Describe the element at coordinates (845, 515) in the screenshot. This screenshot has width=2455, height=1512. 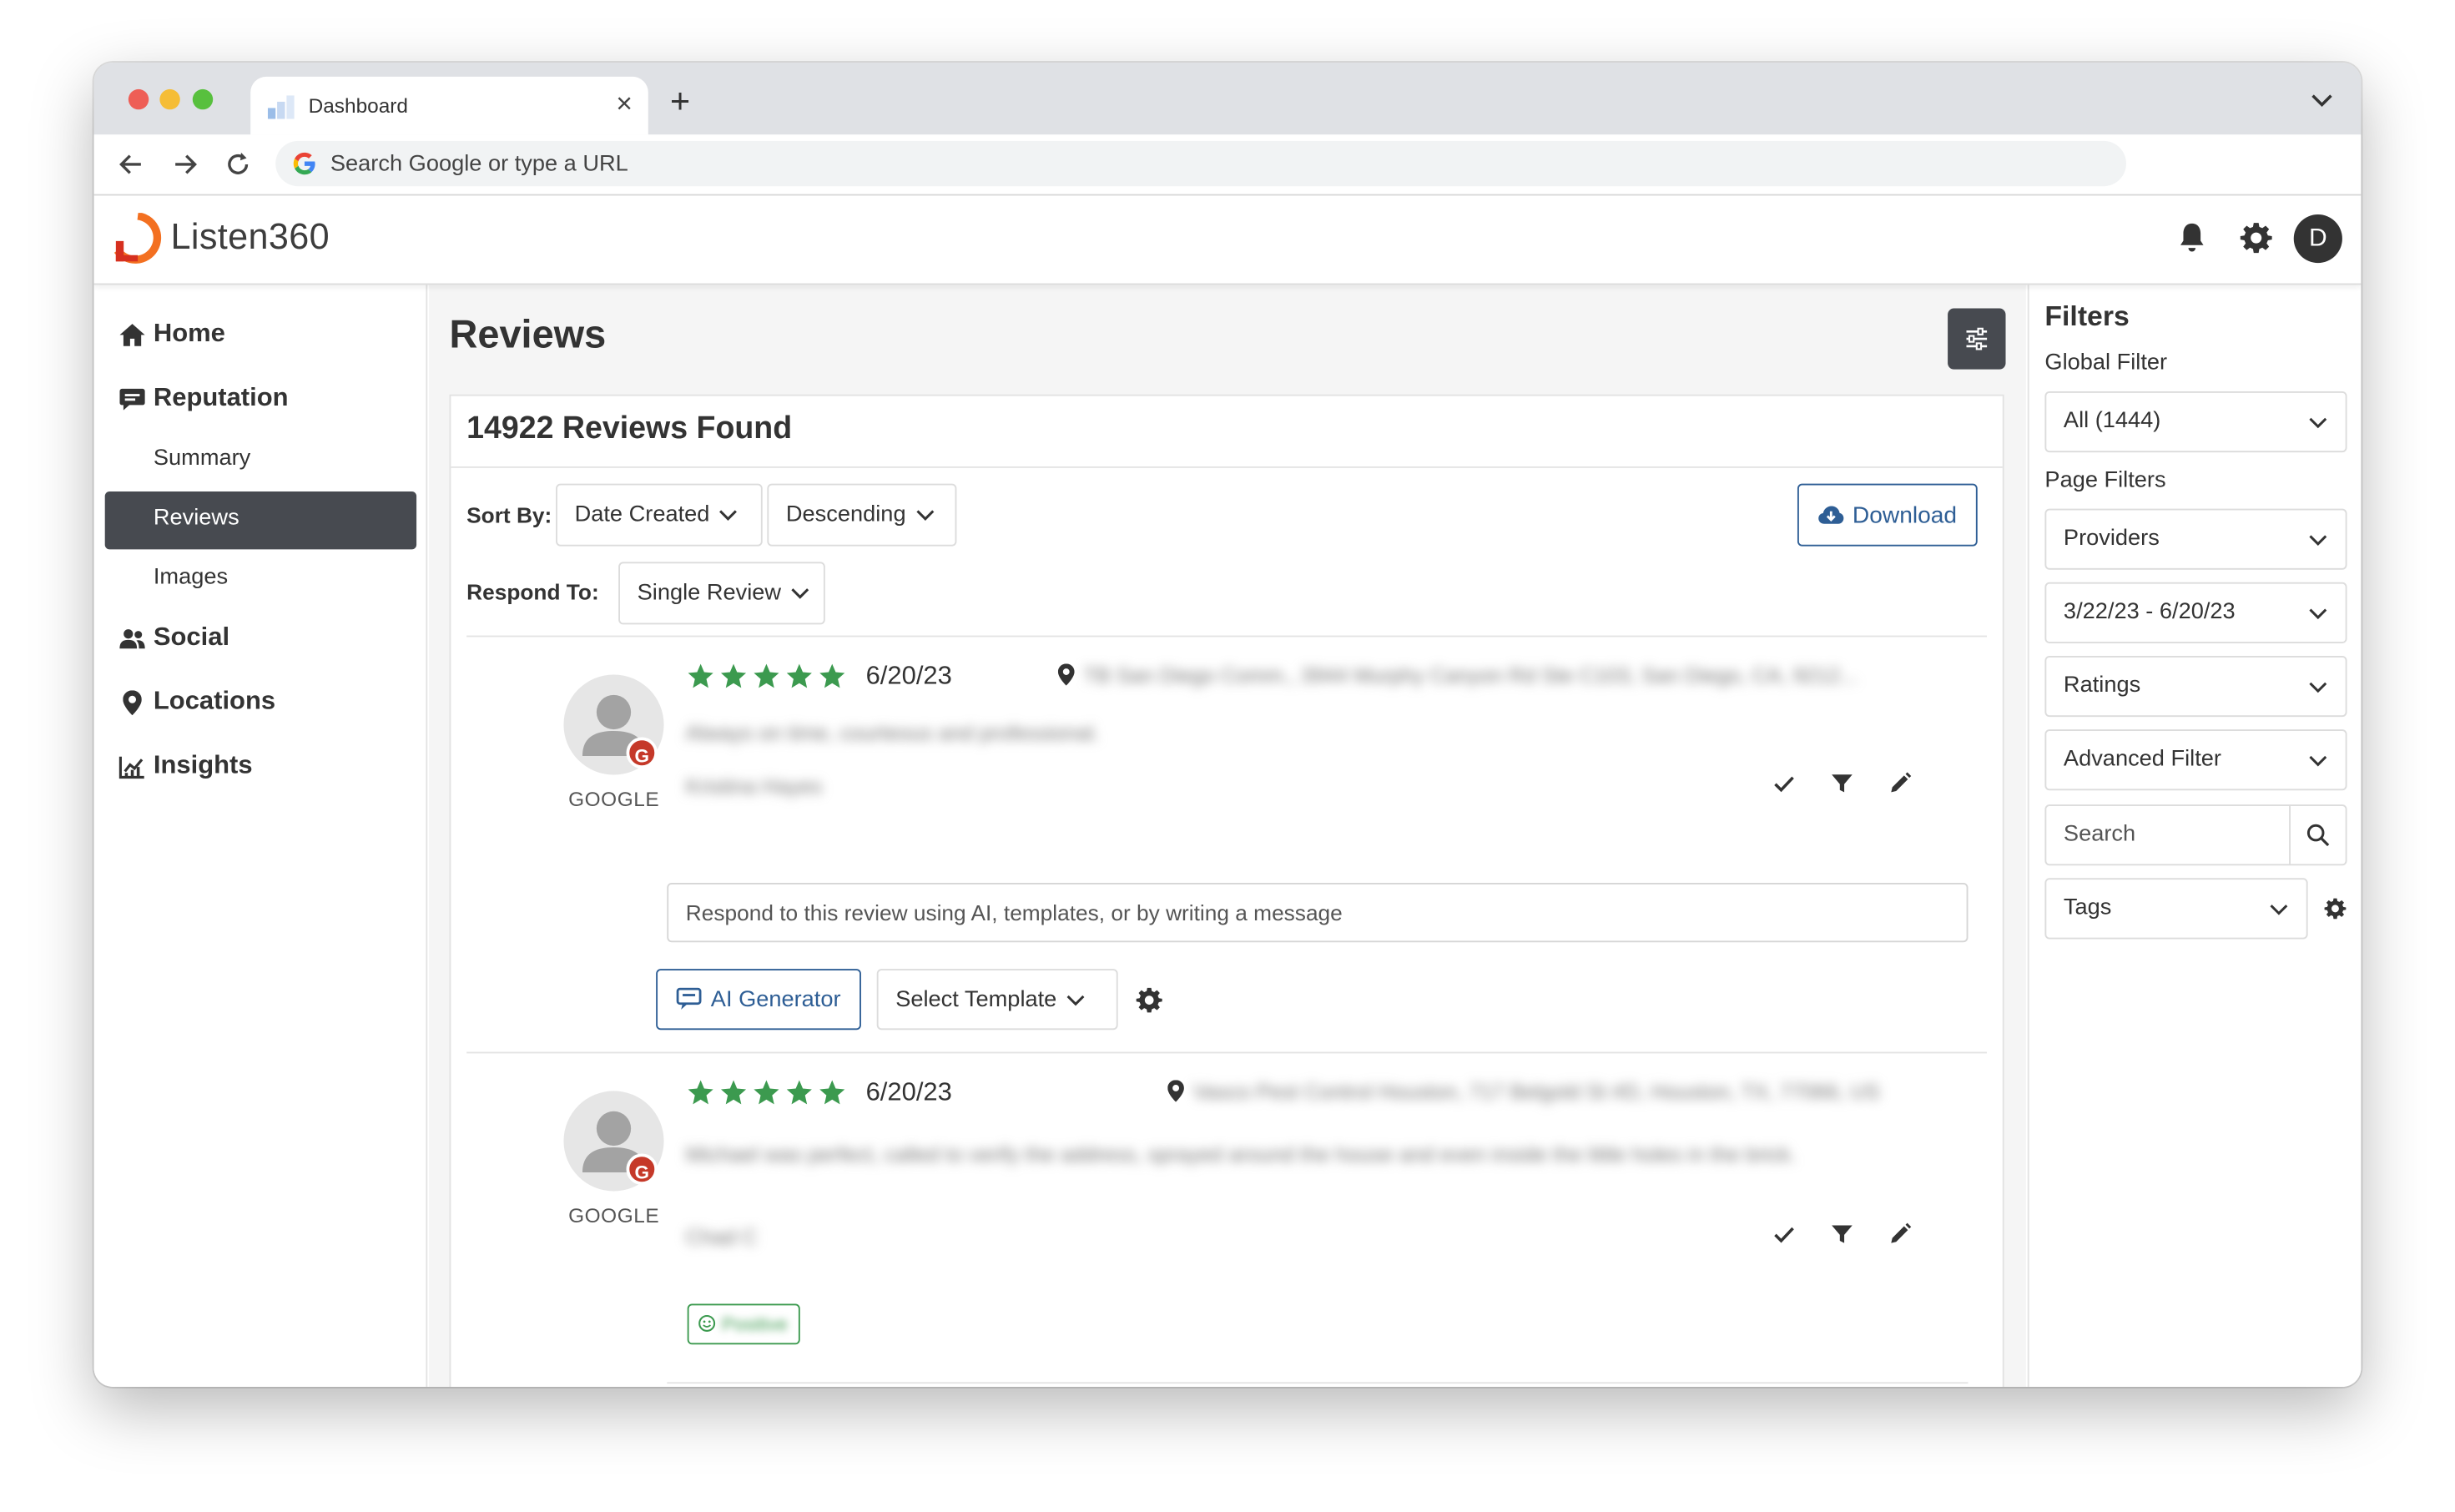
I see `sort-order-value: Descending` at that location.